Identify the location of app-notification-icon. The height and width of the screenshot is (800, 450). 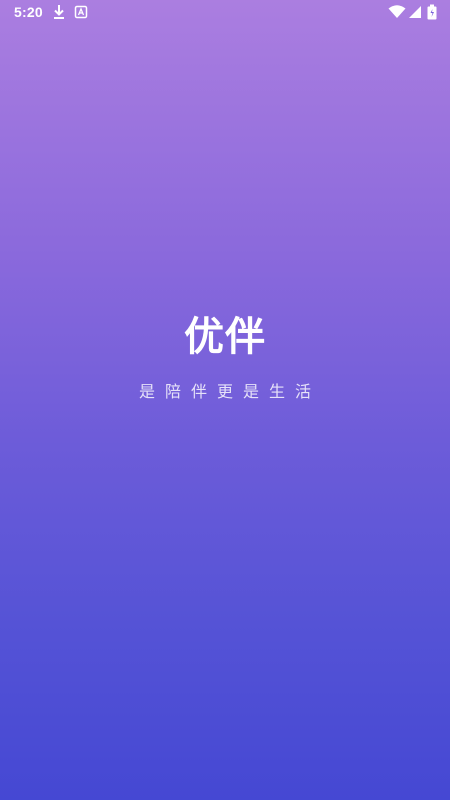
(81, 12).